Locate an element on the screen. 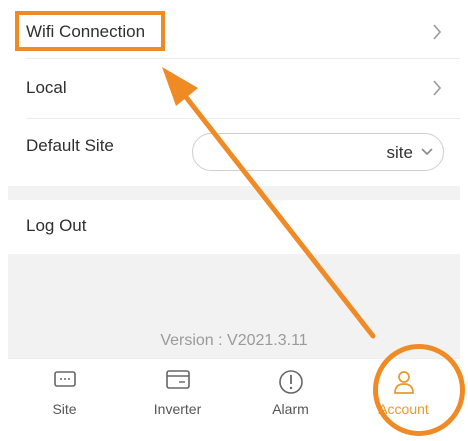 The height and width of the screenshot is (441, 468). tab-site: Site is located at coordinates (64, 395).